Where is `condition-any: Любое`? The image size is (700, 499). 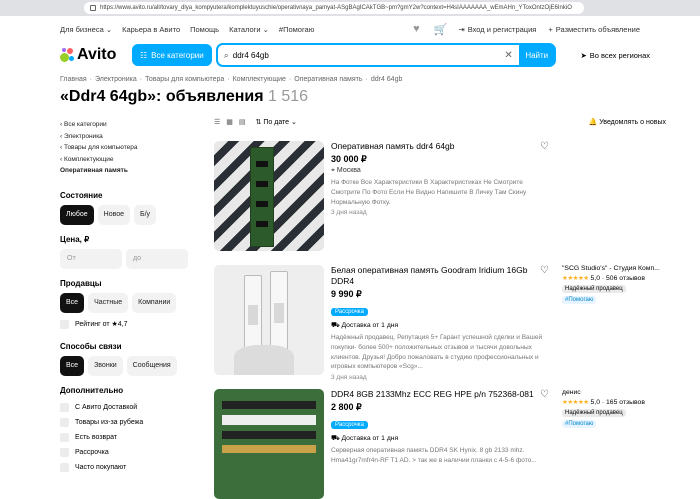
condition-any: Любое is located at coordinates (77, 214).